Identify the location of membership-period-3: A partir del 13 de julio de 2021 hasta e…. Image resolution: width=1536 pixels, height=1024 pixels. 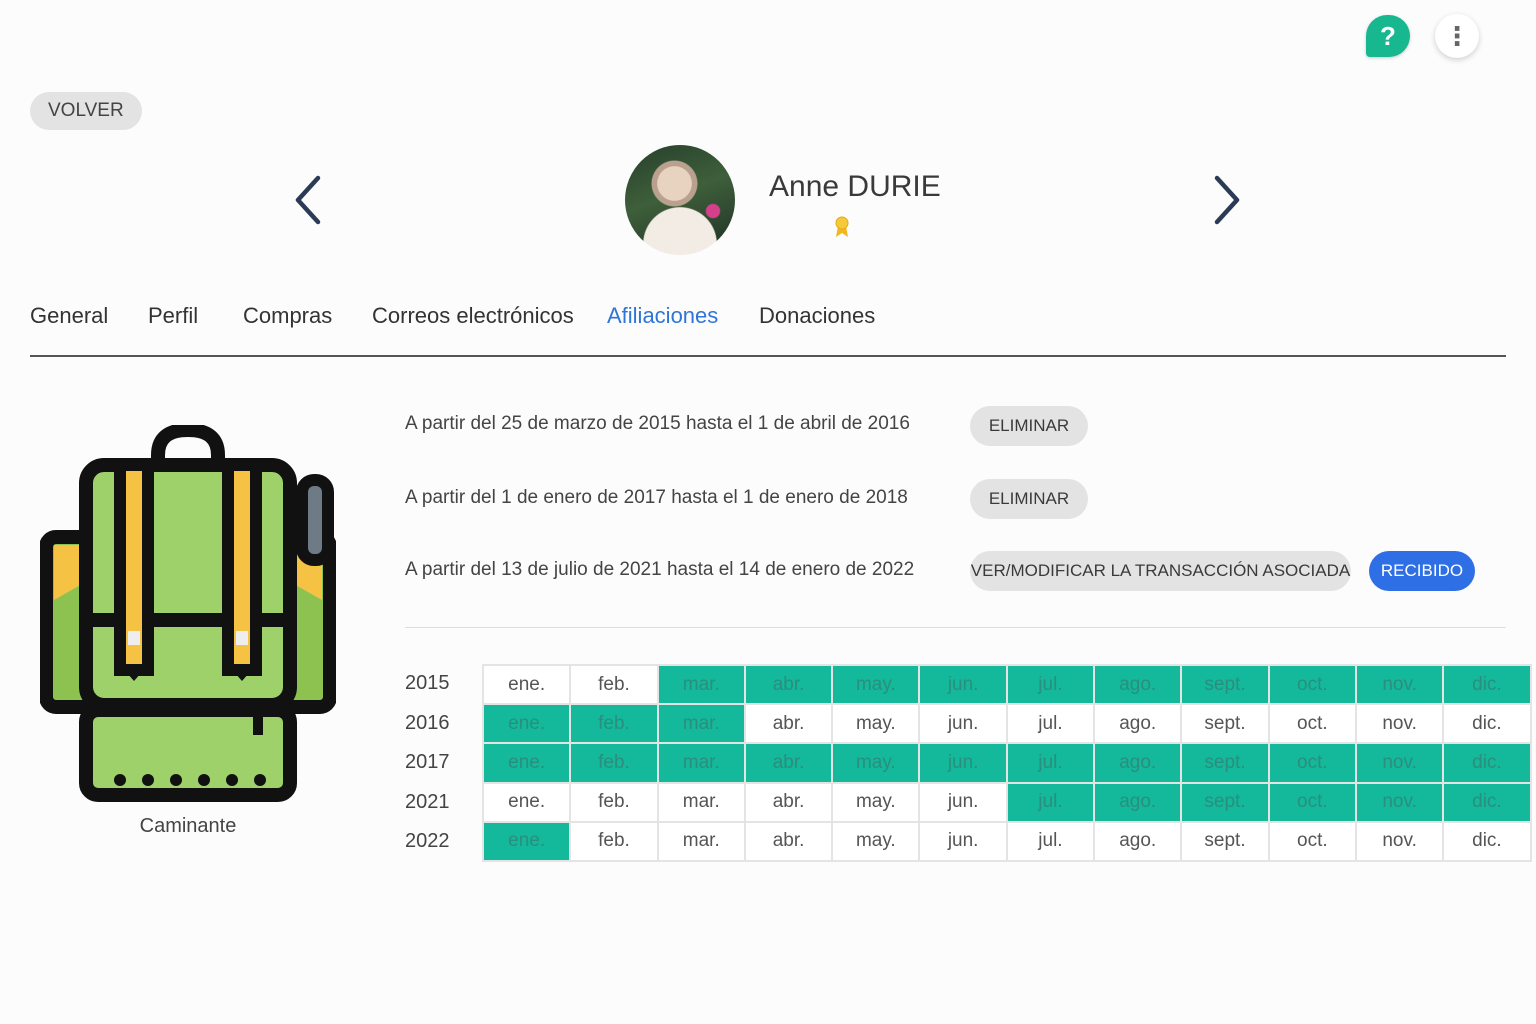
(660, 569).